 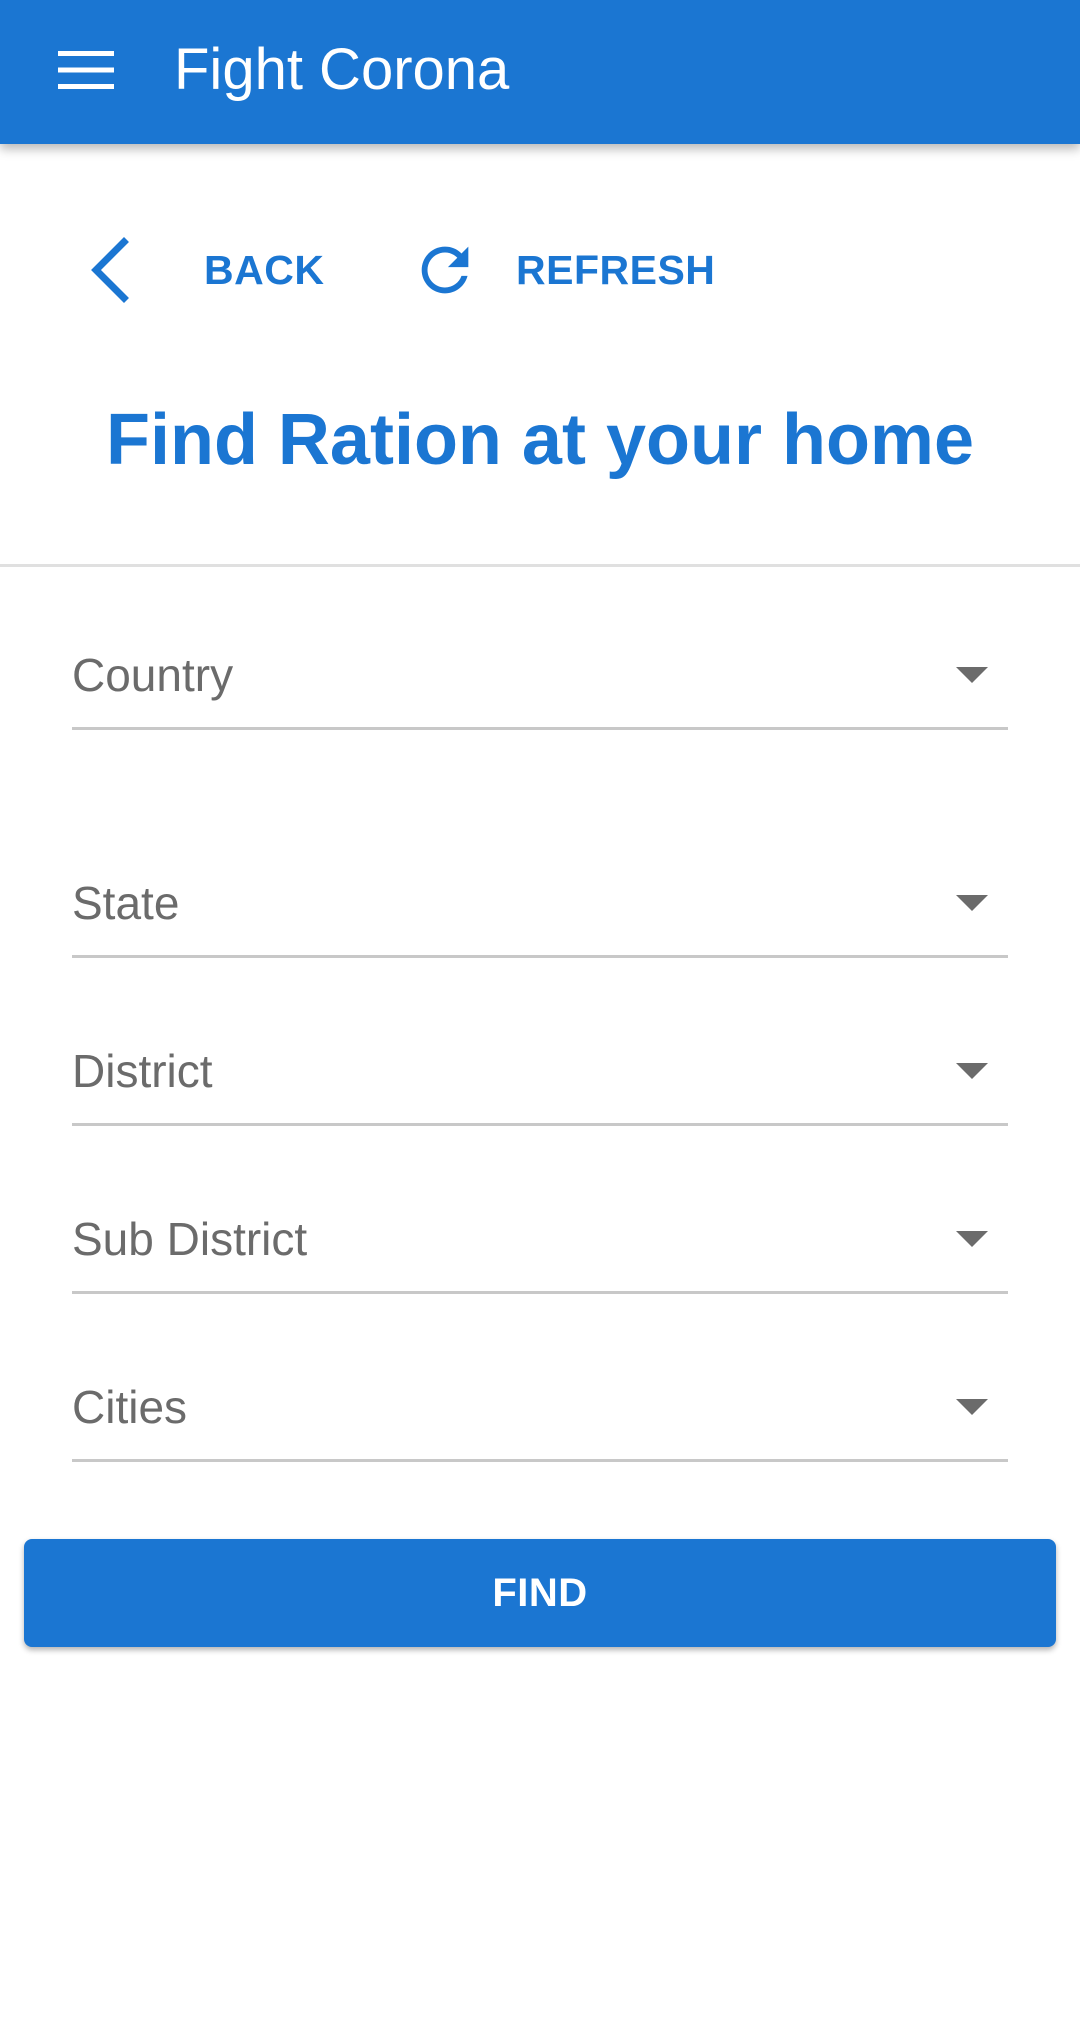 What do you see at coordinates (114, 270) in the screenshot?
I see `chevron-left-icon` at bounding box center [114, 270].